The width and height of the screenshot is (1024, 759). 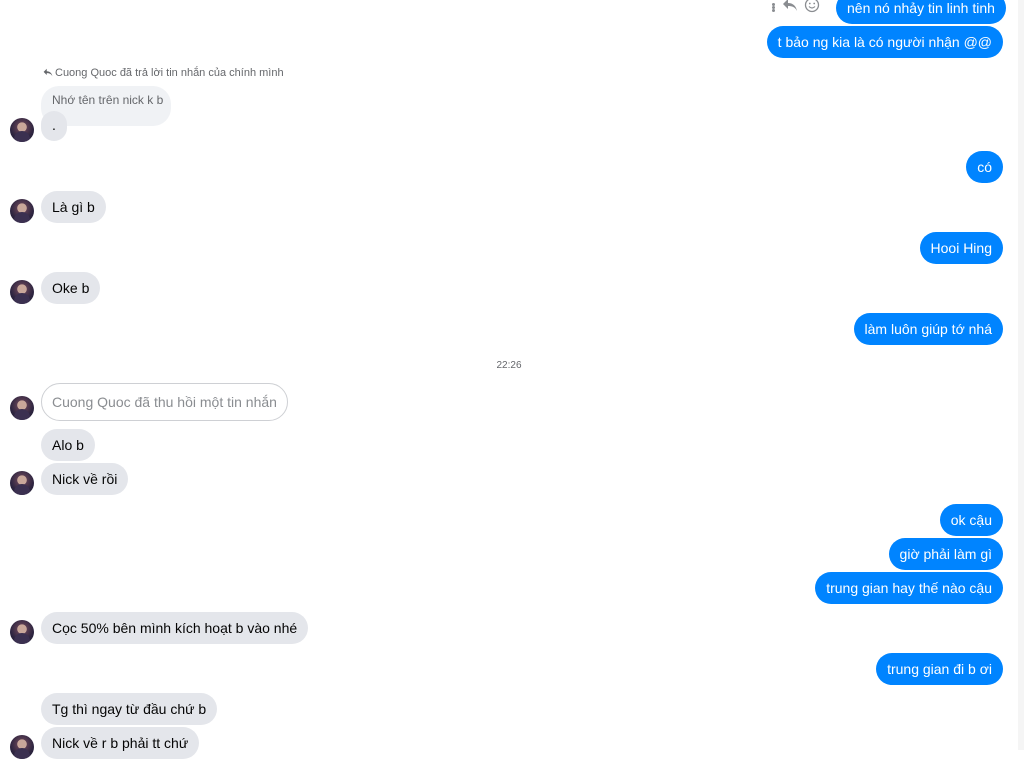 I want to click on message-incoming: Oke b, so click(x=71, y=288).